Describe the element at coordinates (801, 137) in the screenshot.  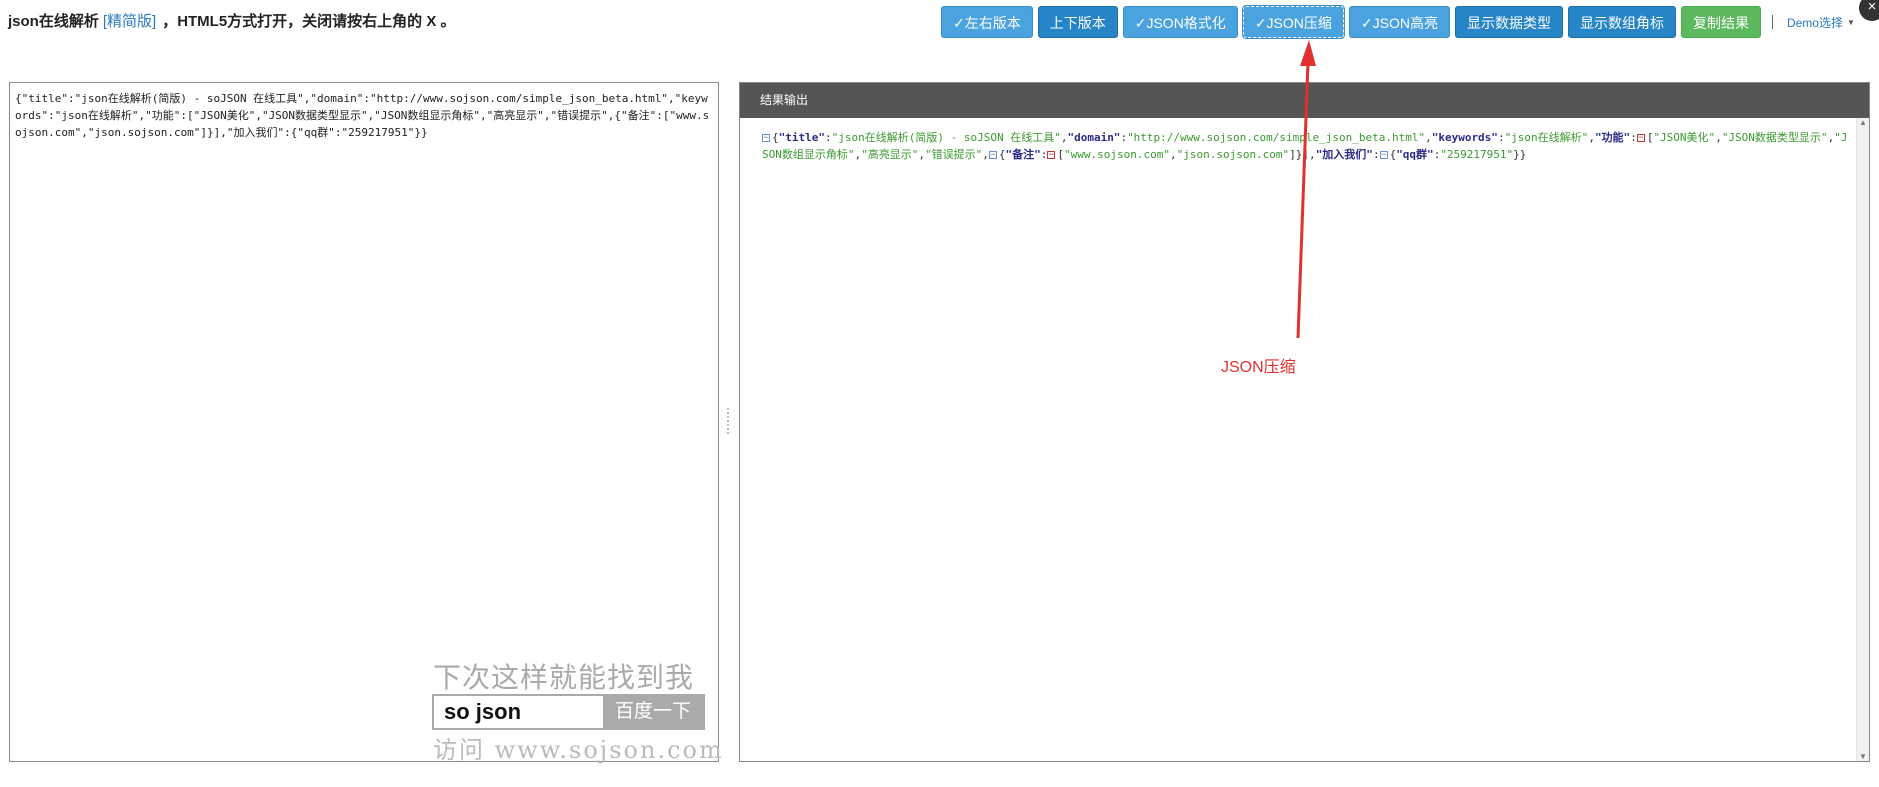
I see `json-key: "title"` at that location.